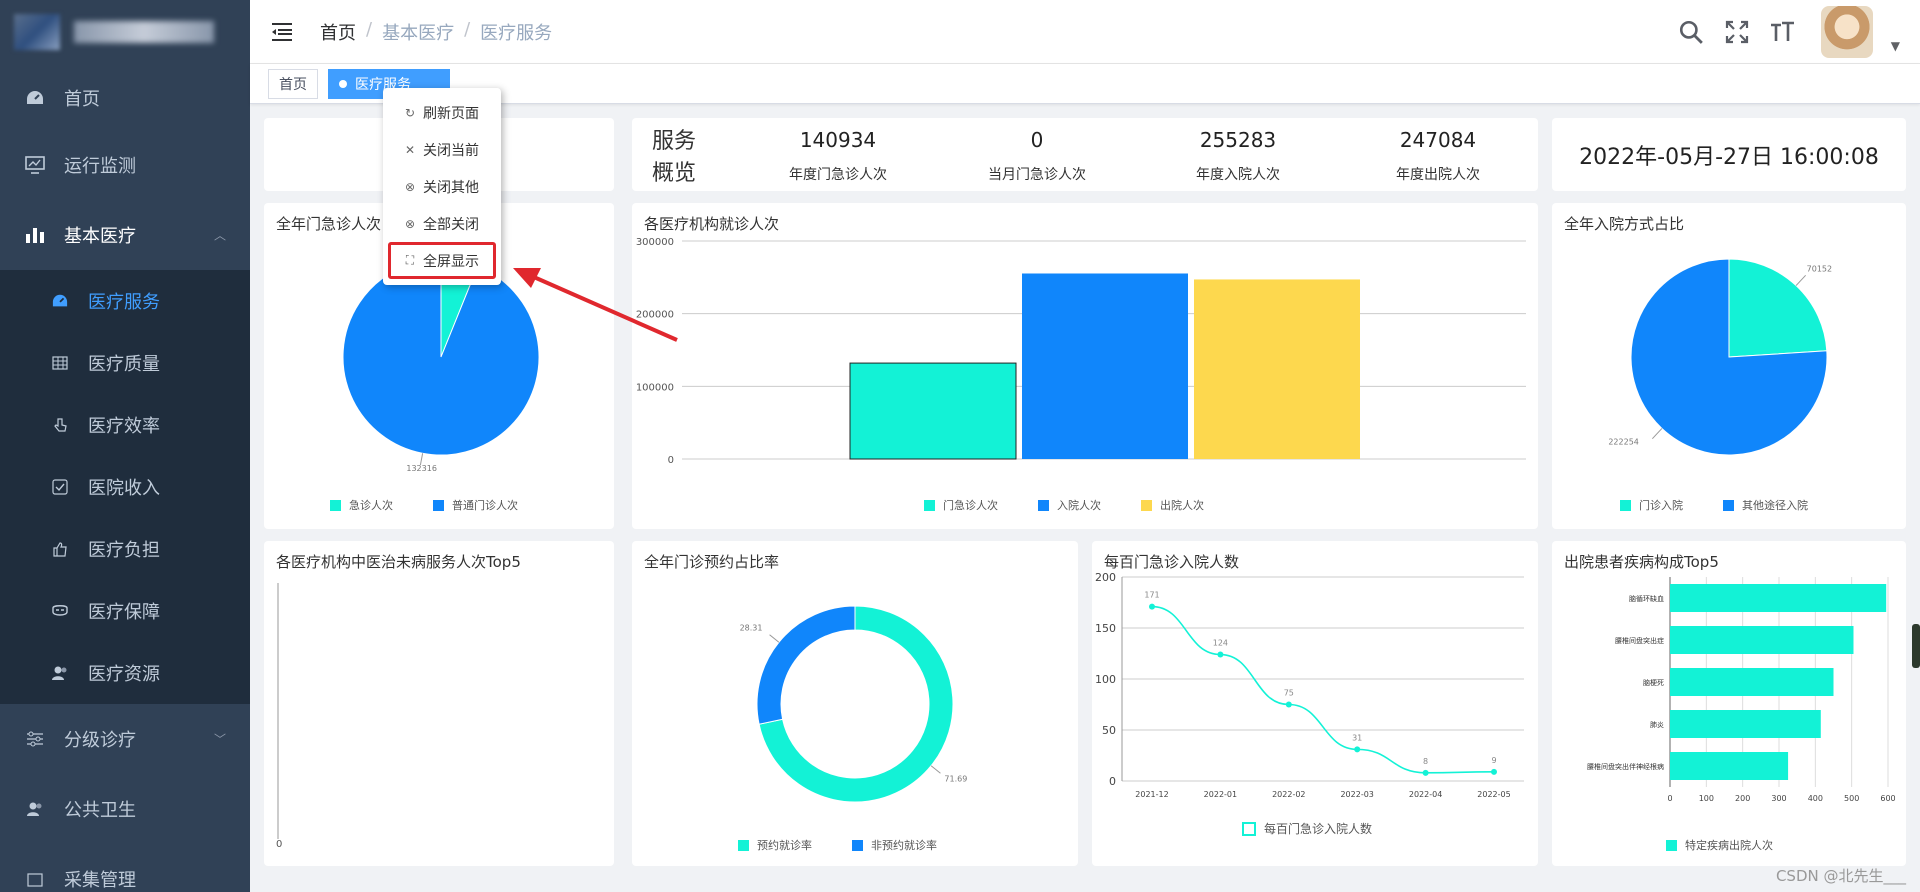 The width and height of the screenshot is (1920, 892). Describe the element at coordinates (60, 487) in the screenshot. I see `checkbox-icon` at that location.